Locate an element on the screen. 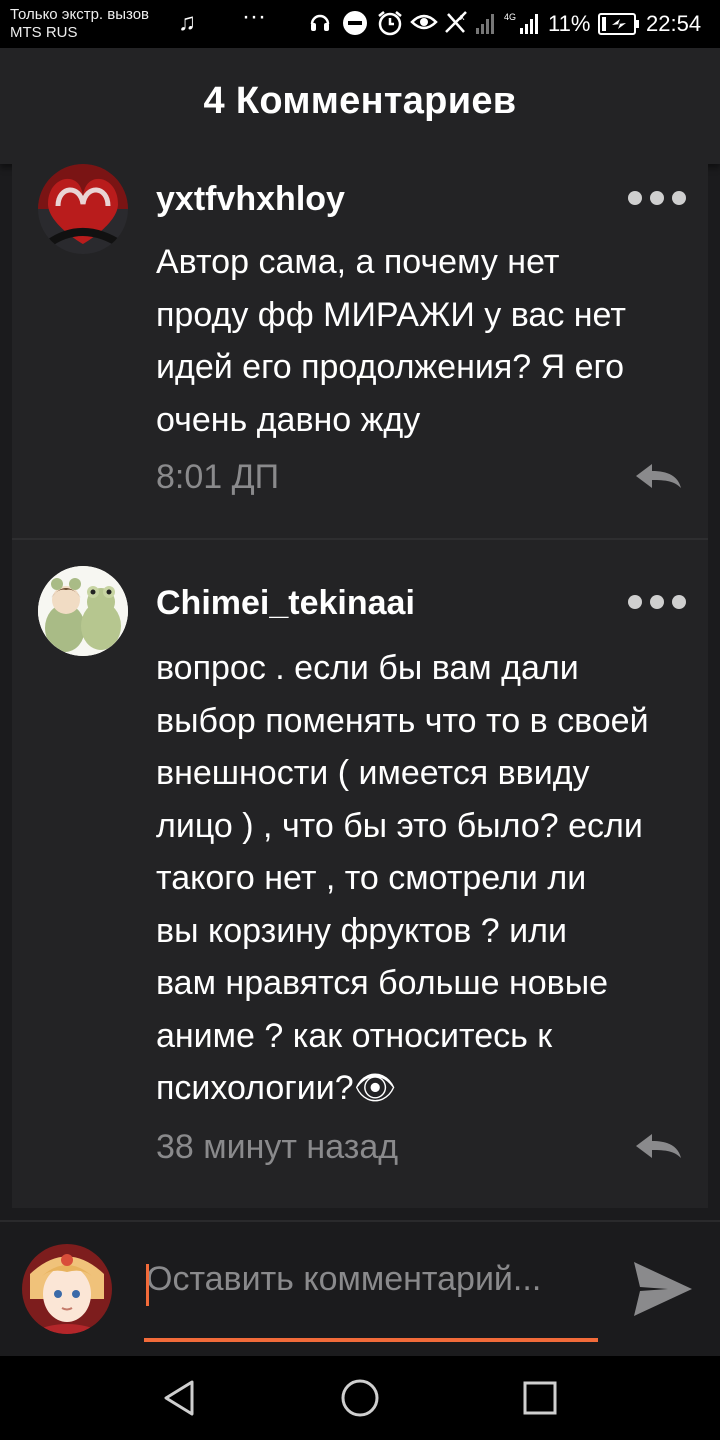  battery-percent: 11% is located at coordinates (569, 23).